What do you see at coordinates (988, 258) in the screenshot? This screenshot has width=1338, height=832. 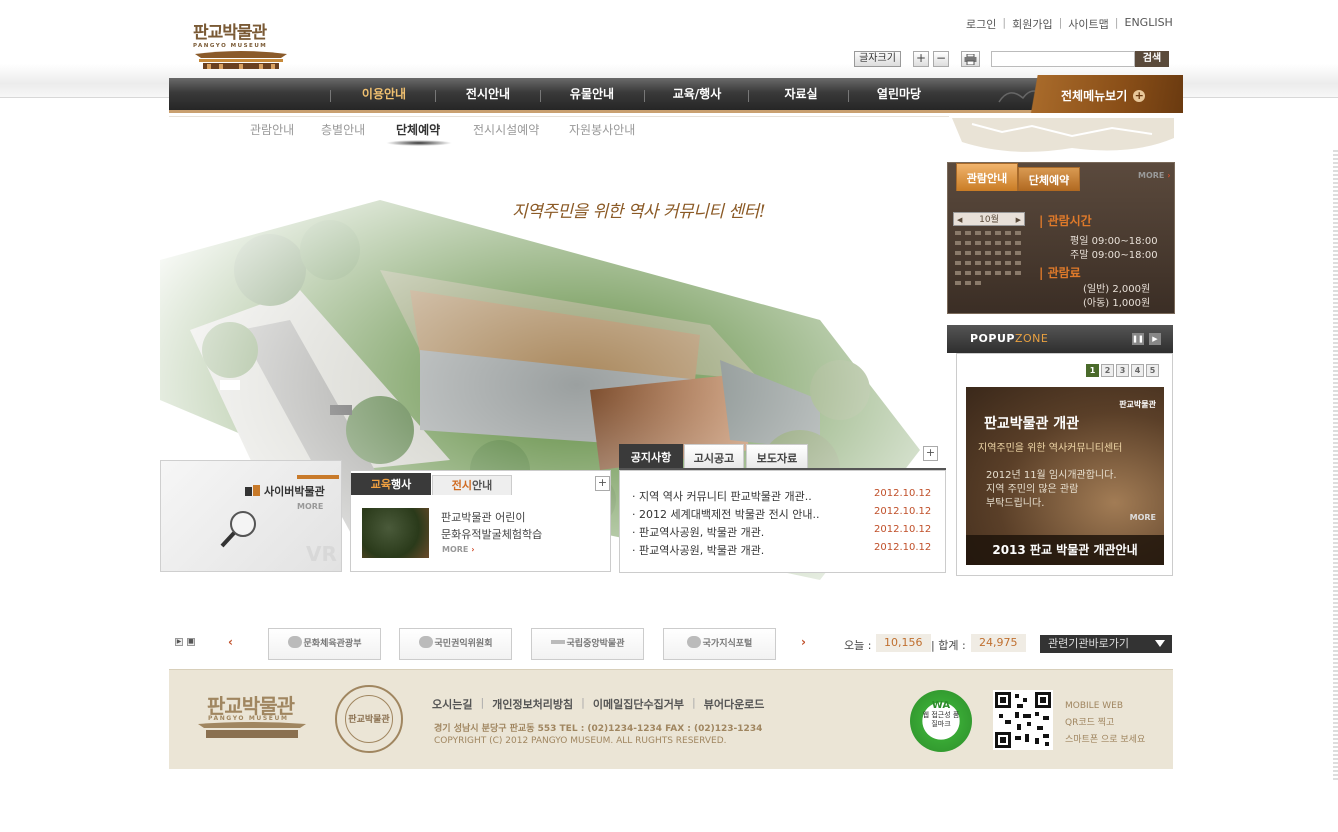 I see `calendar-grid` at bounding box center [988, 258].